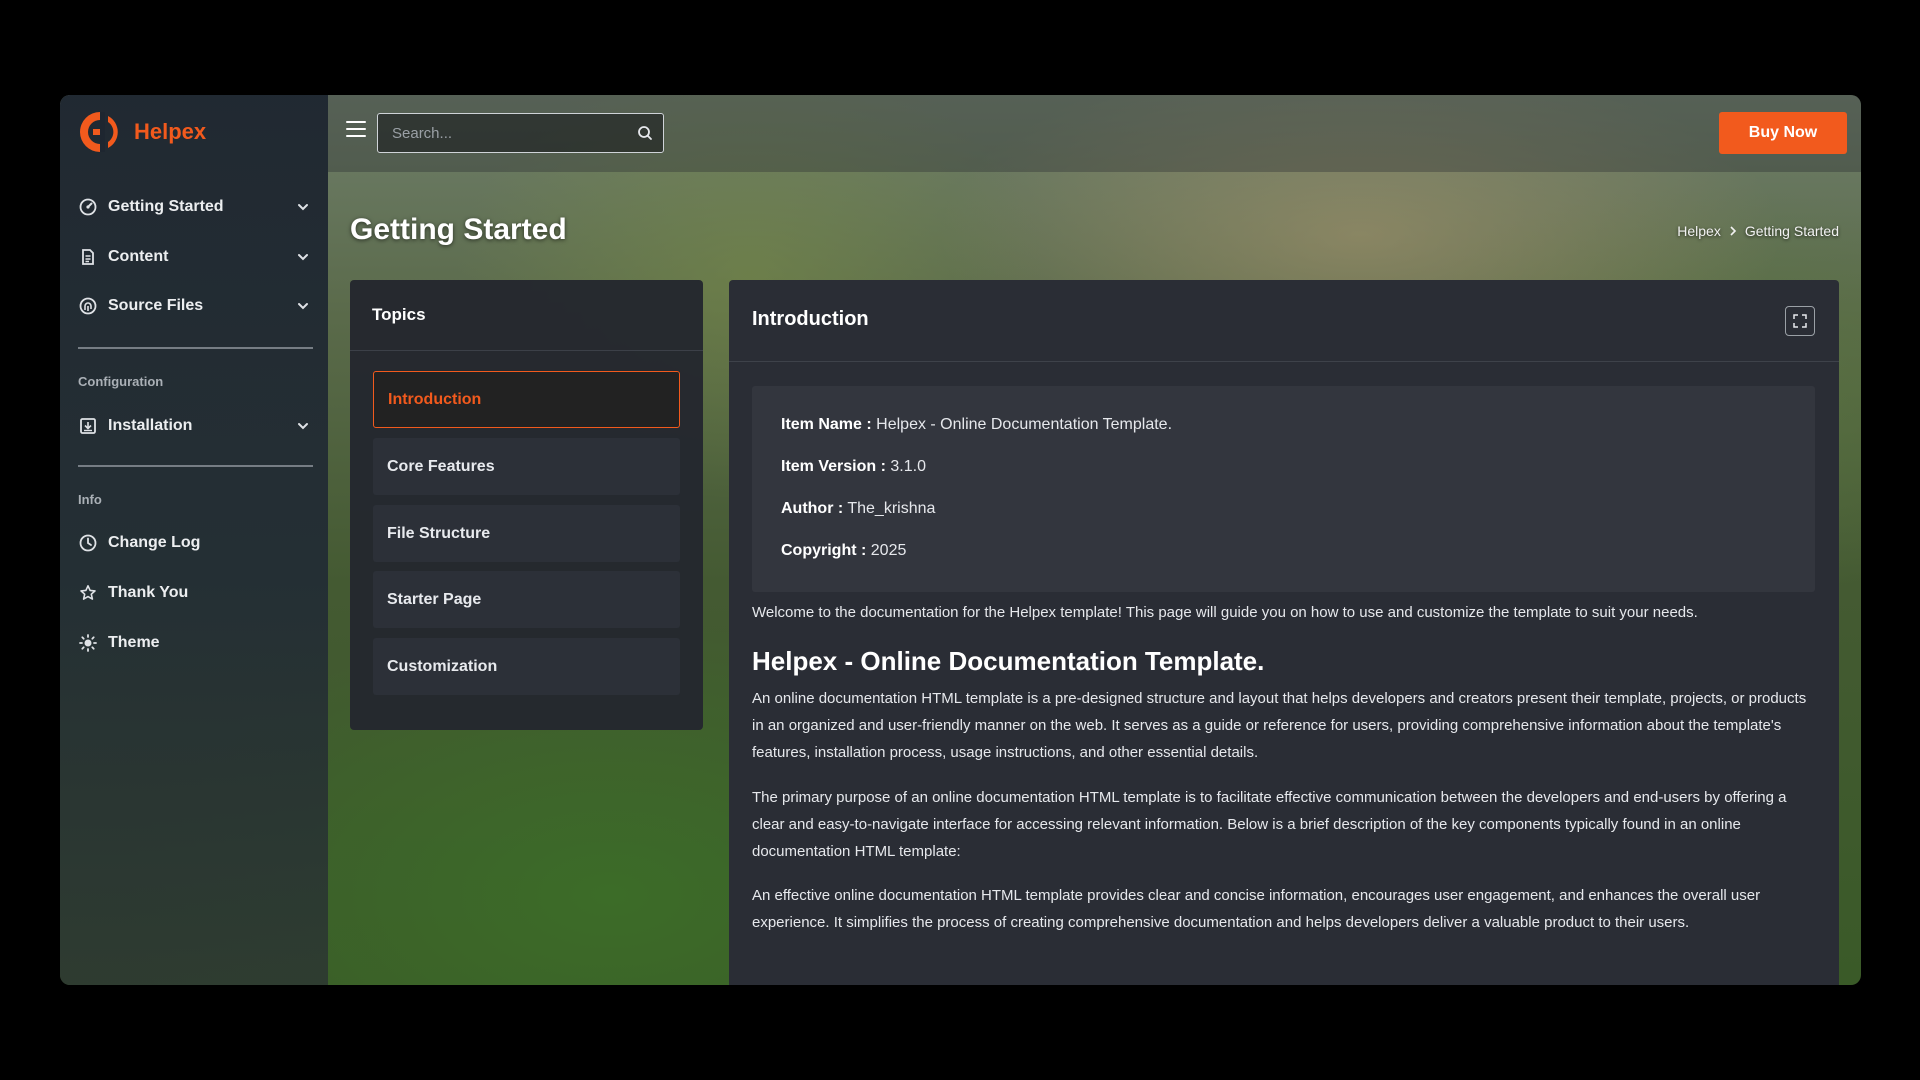  I want to click on sidebar-item-source-files: Source Files, so click(194, 306).